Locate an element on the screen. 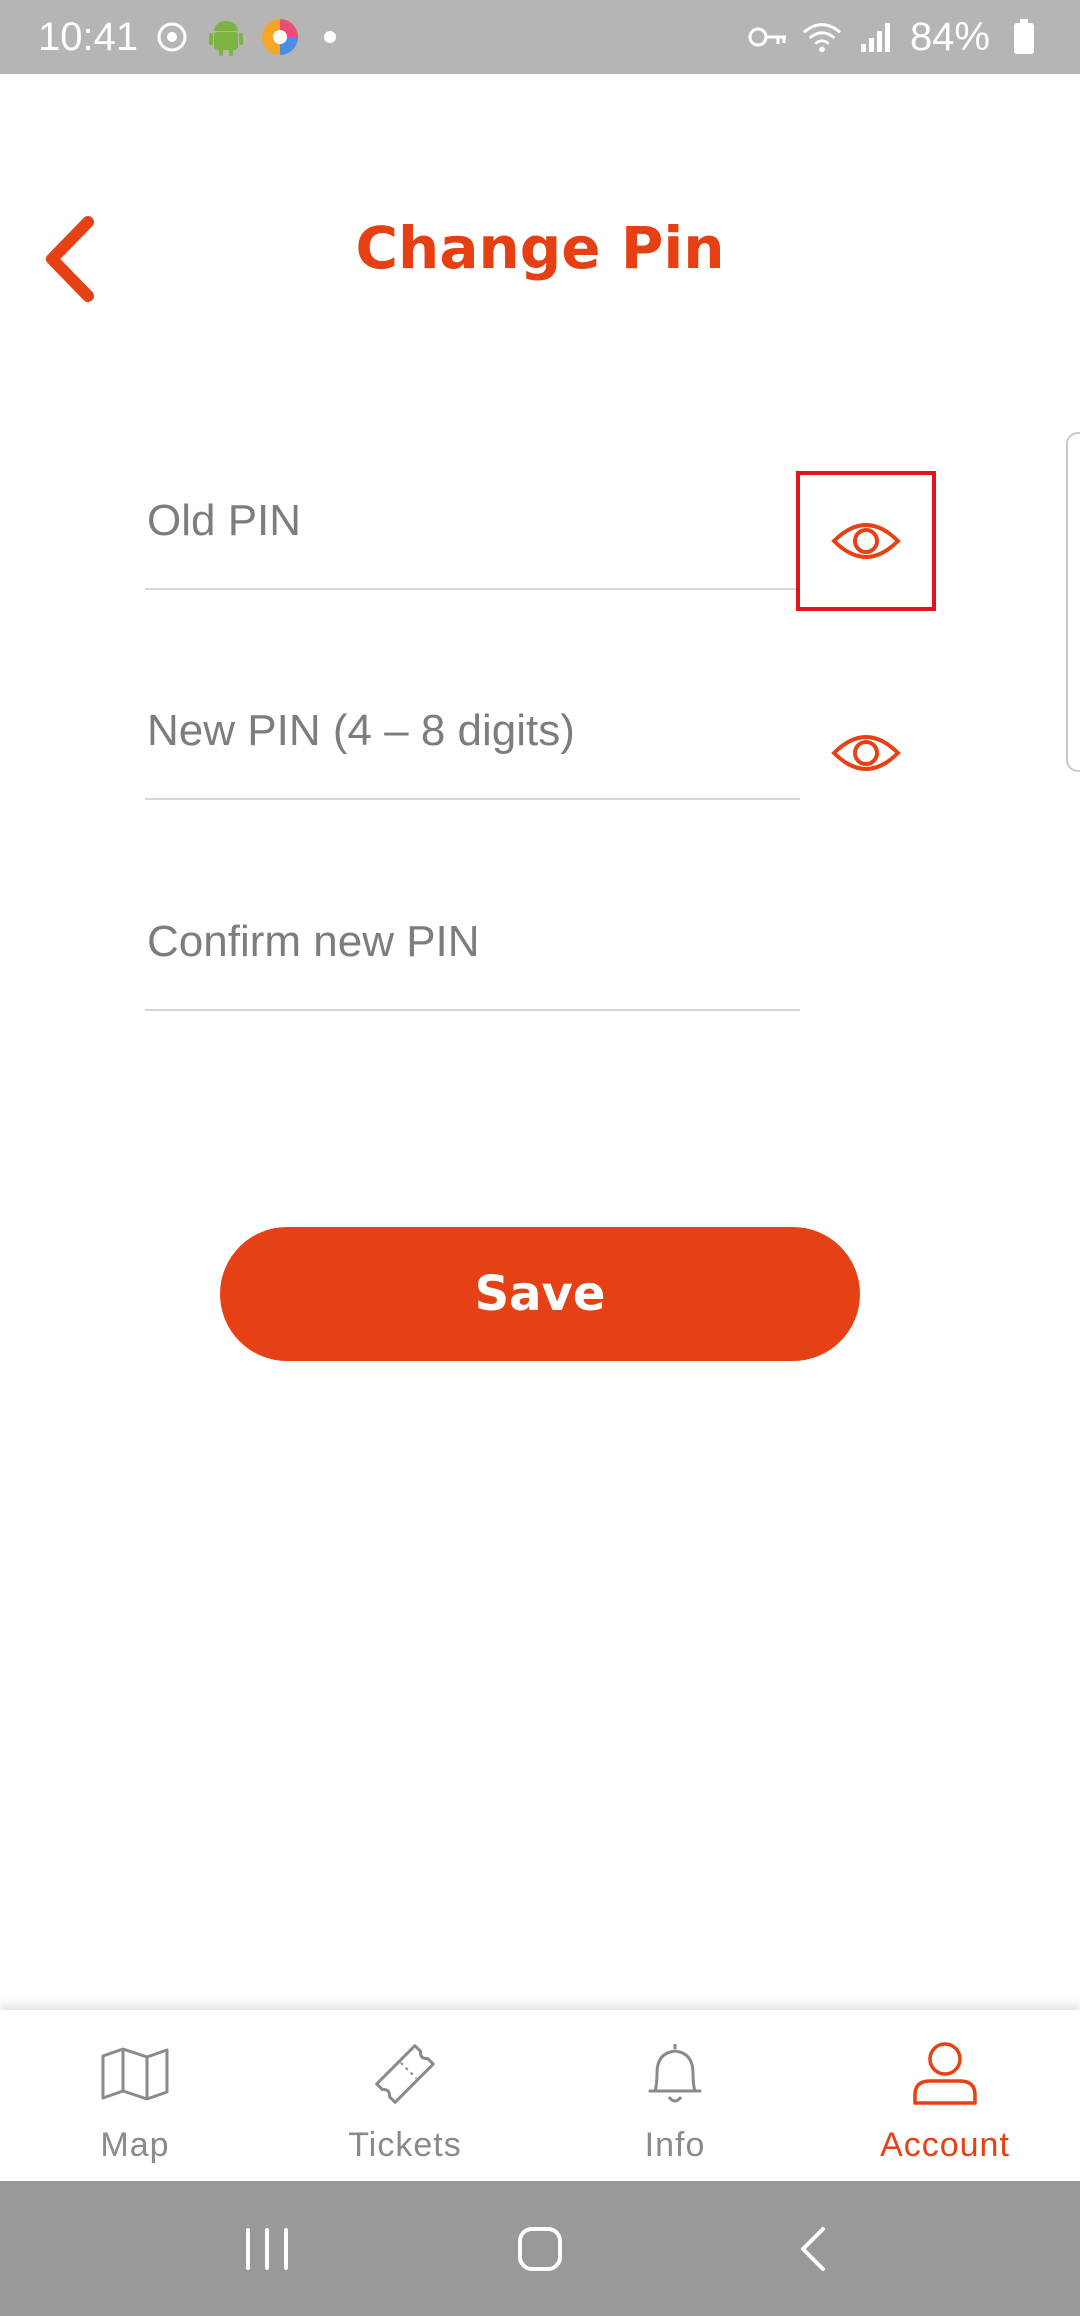  home-button is located at coordinates (540, 2249).